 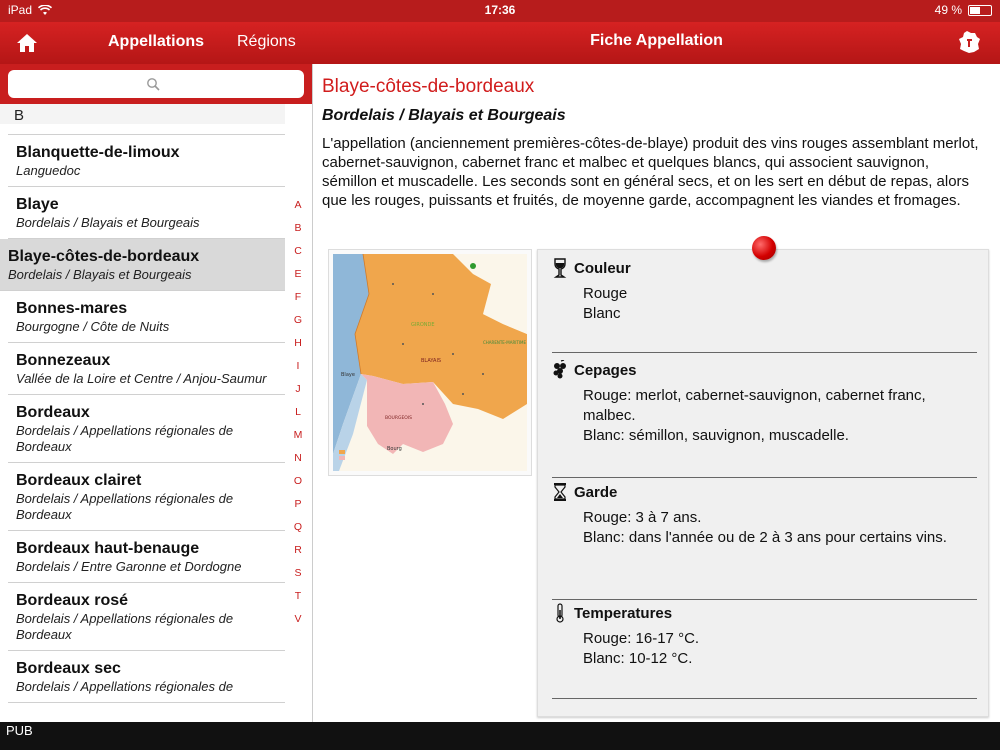 I want to click on index-letter: S, so click(x=298, y=573).